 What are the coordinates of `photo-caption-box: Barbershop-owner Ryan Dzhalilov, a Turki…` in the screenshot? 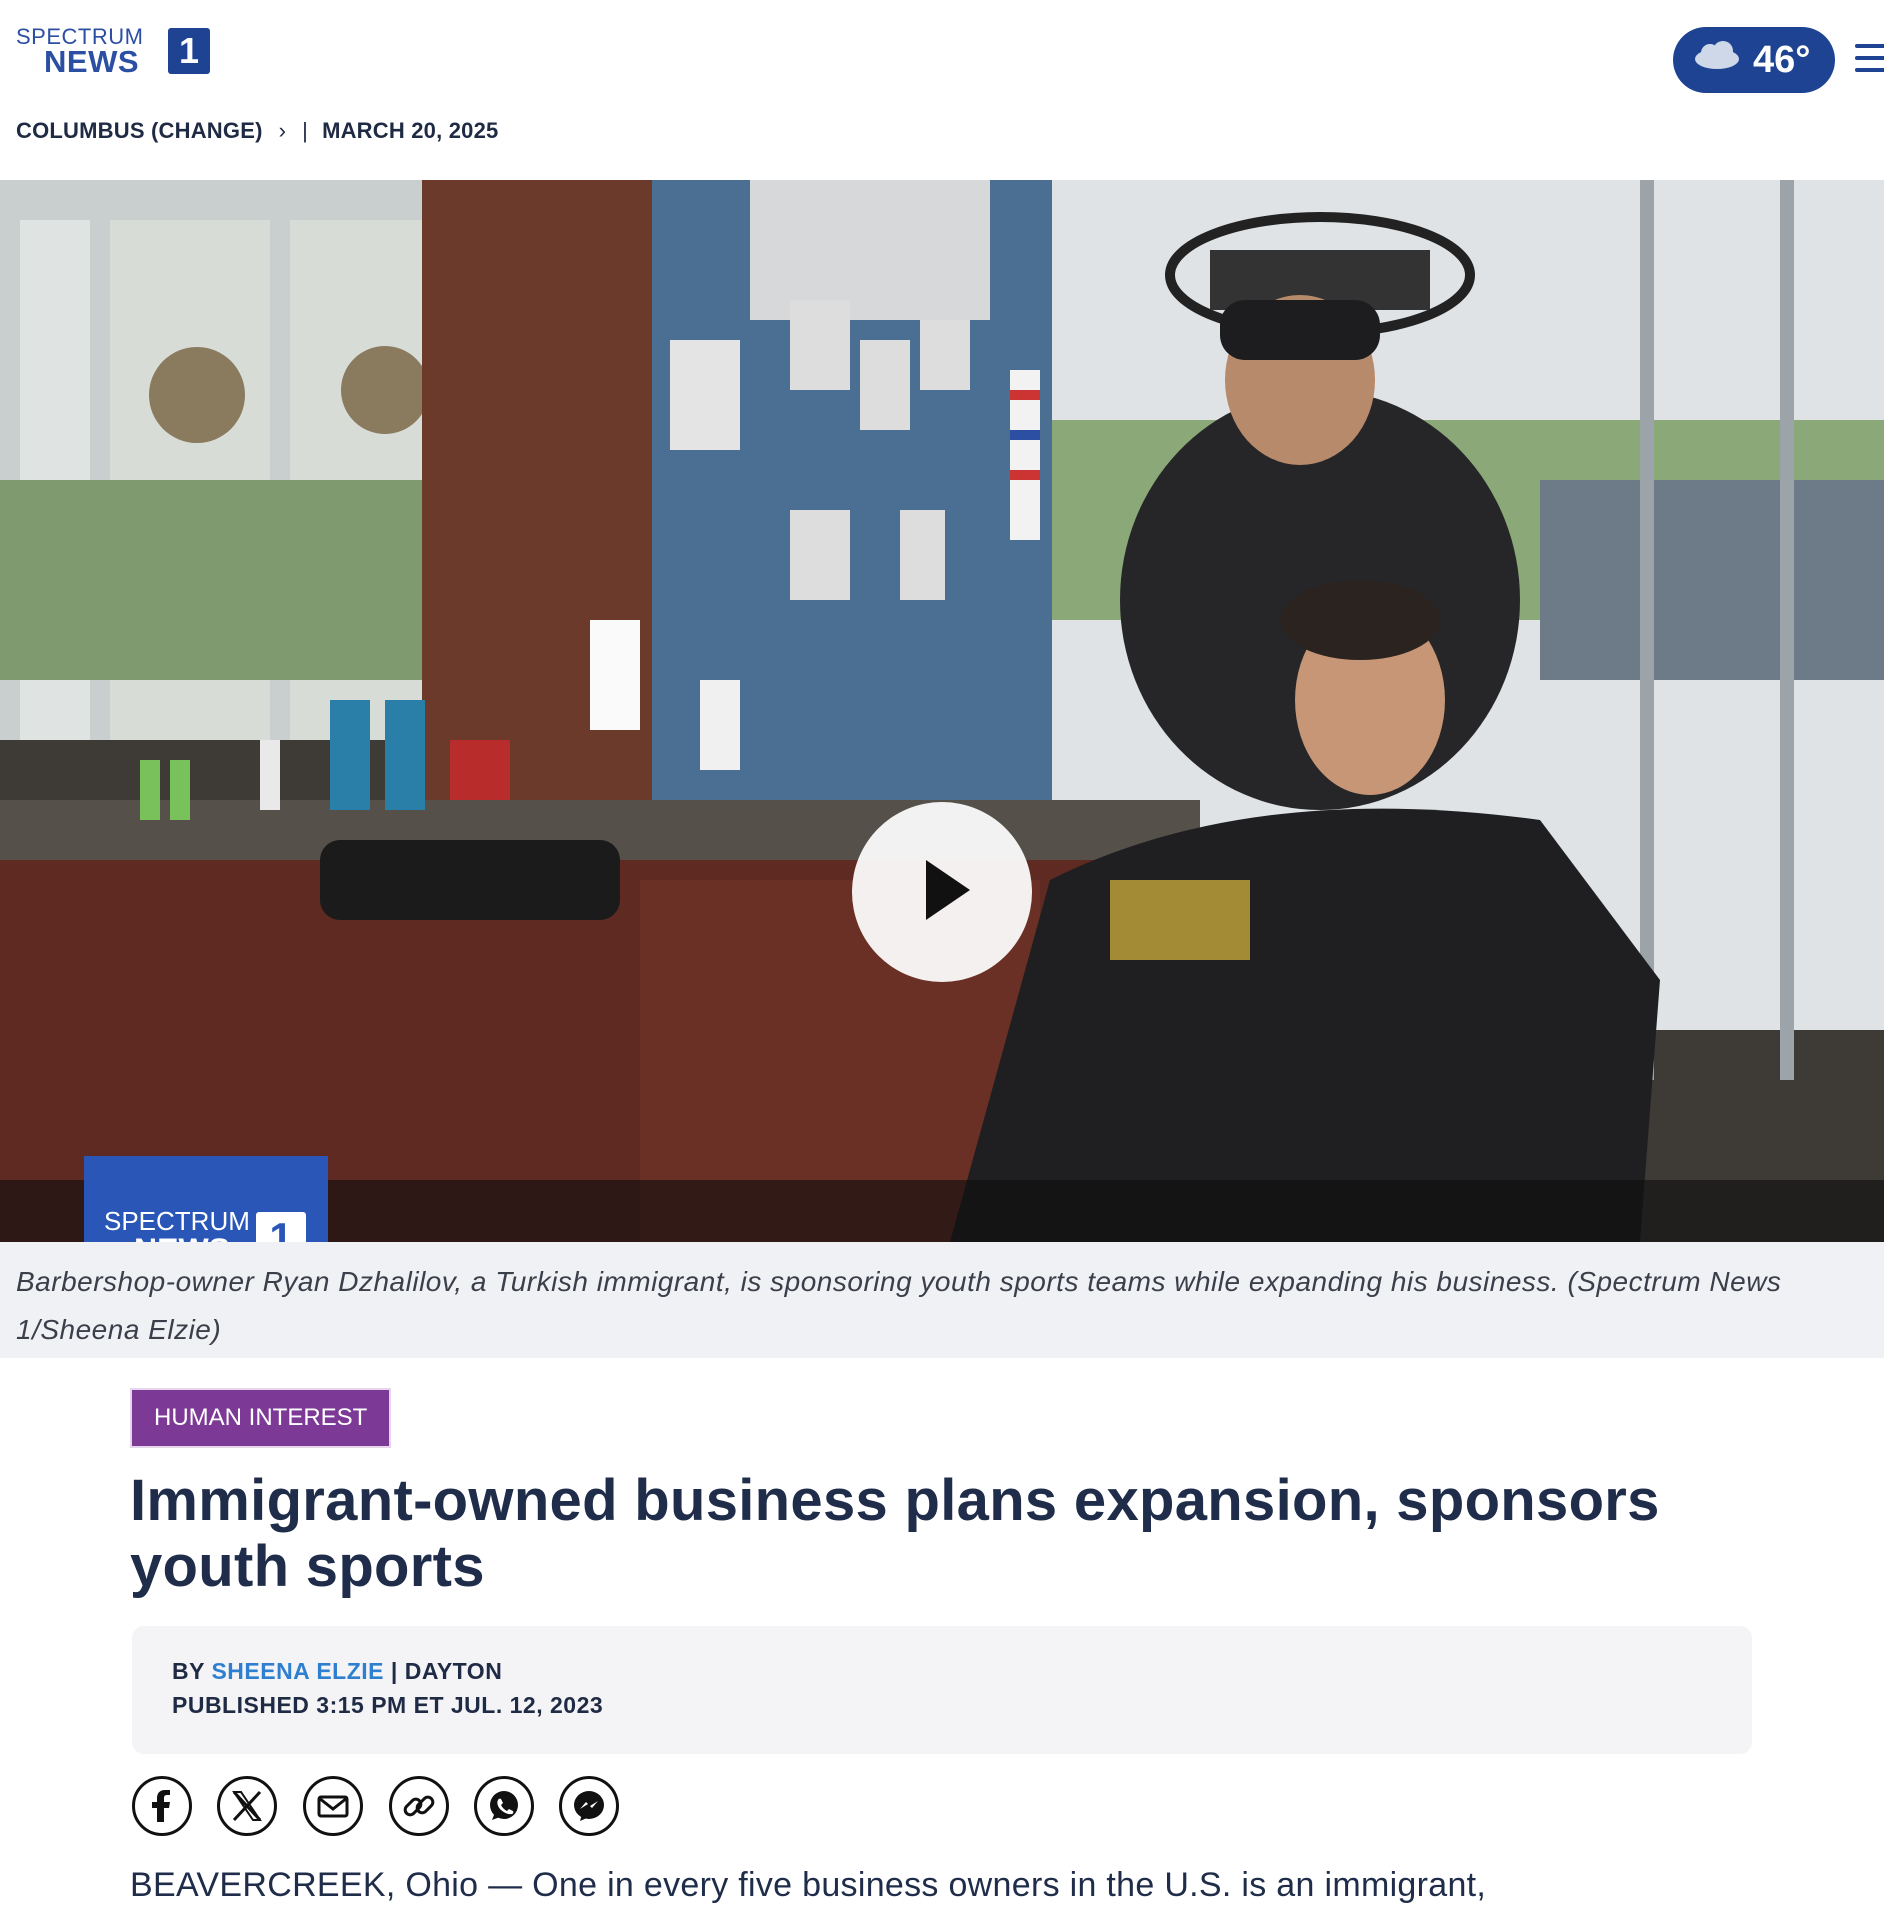 It's located at (942, 1300).